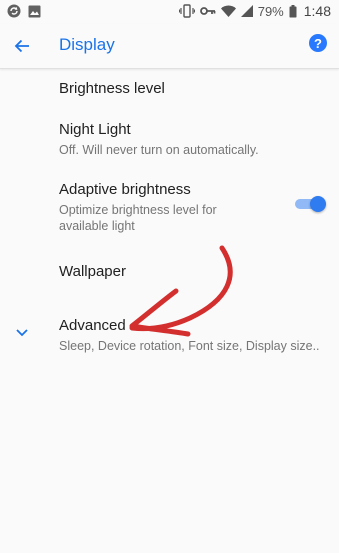 The height and width of the screenshot is (553, 339). I want to click on back-button, so click(22, 46).